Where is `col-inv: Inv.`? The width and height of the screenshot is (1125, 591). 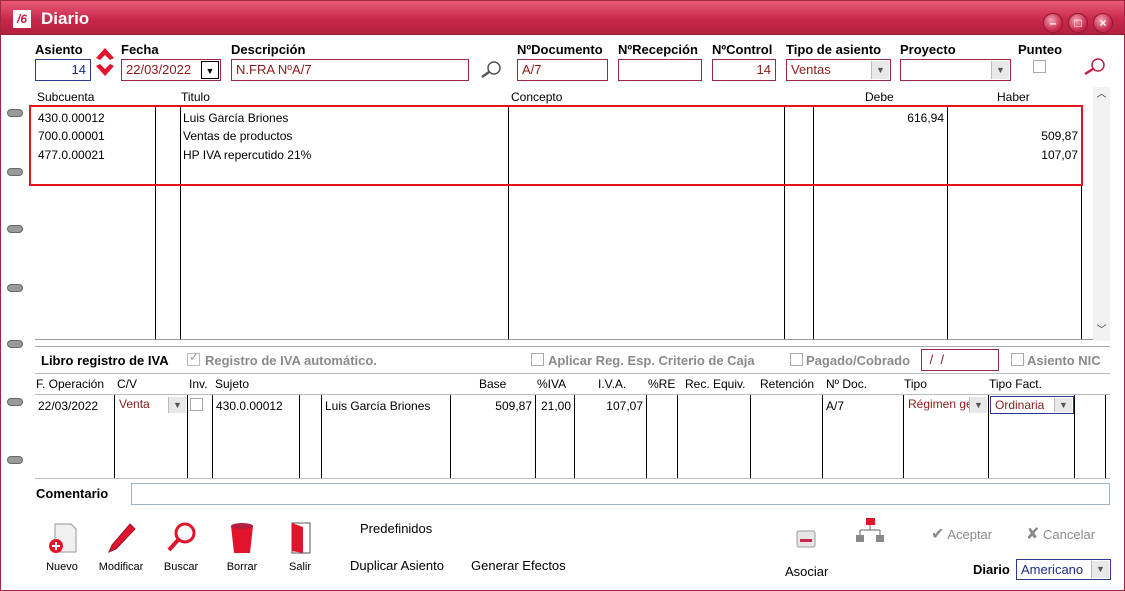 col-inv: Inv. is located at coordinates (198, 384).